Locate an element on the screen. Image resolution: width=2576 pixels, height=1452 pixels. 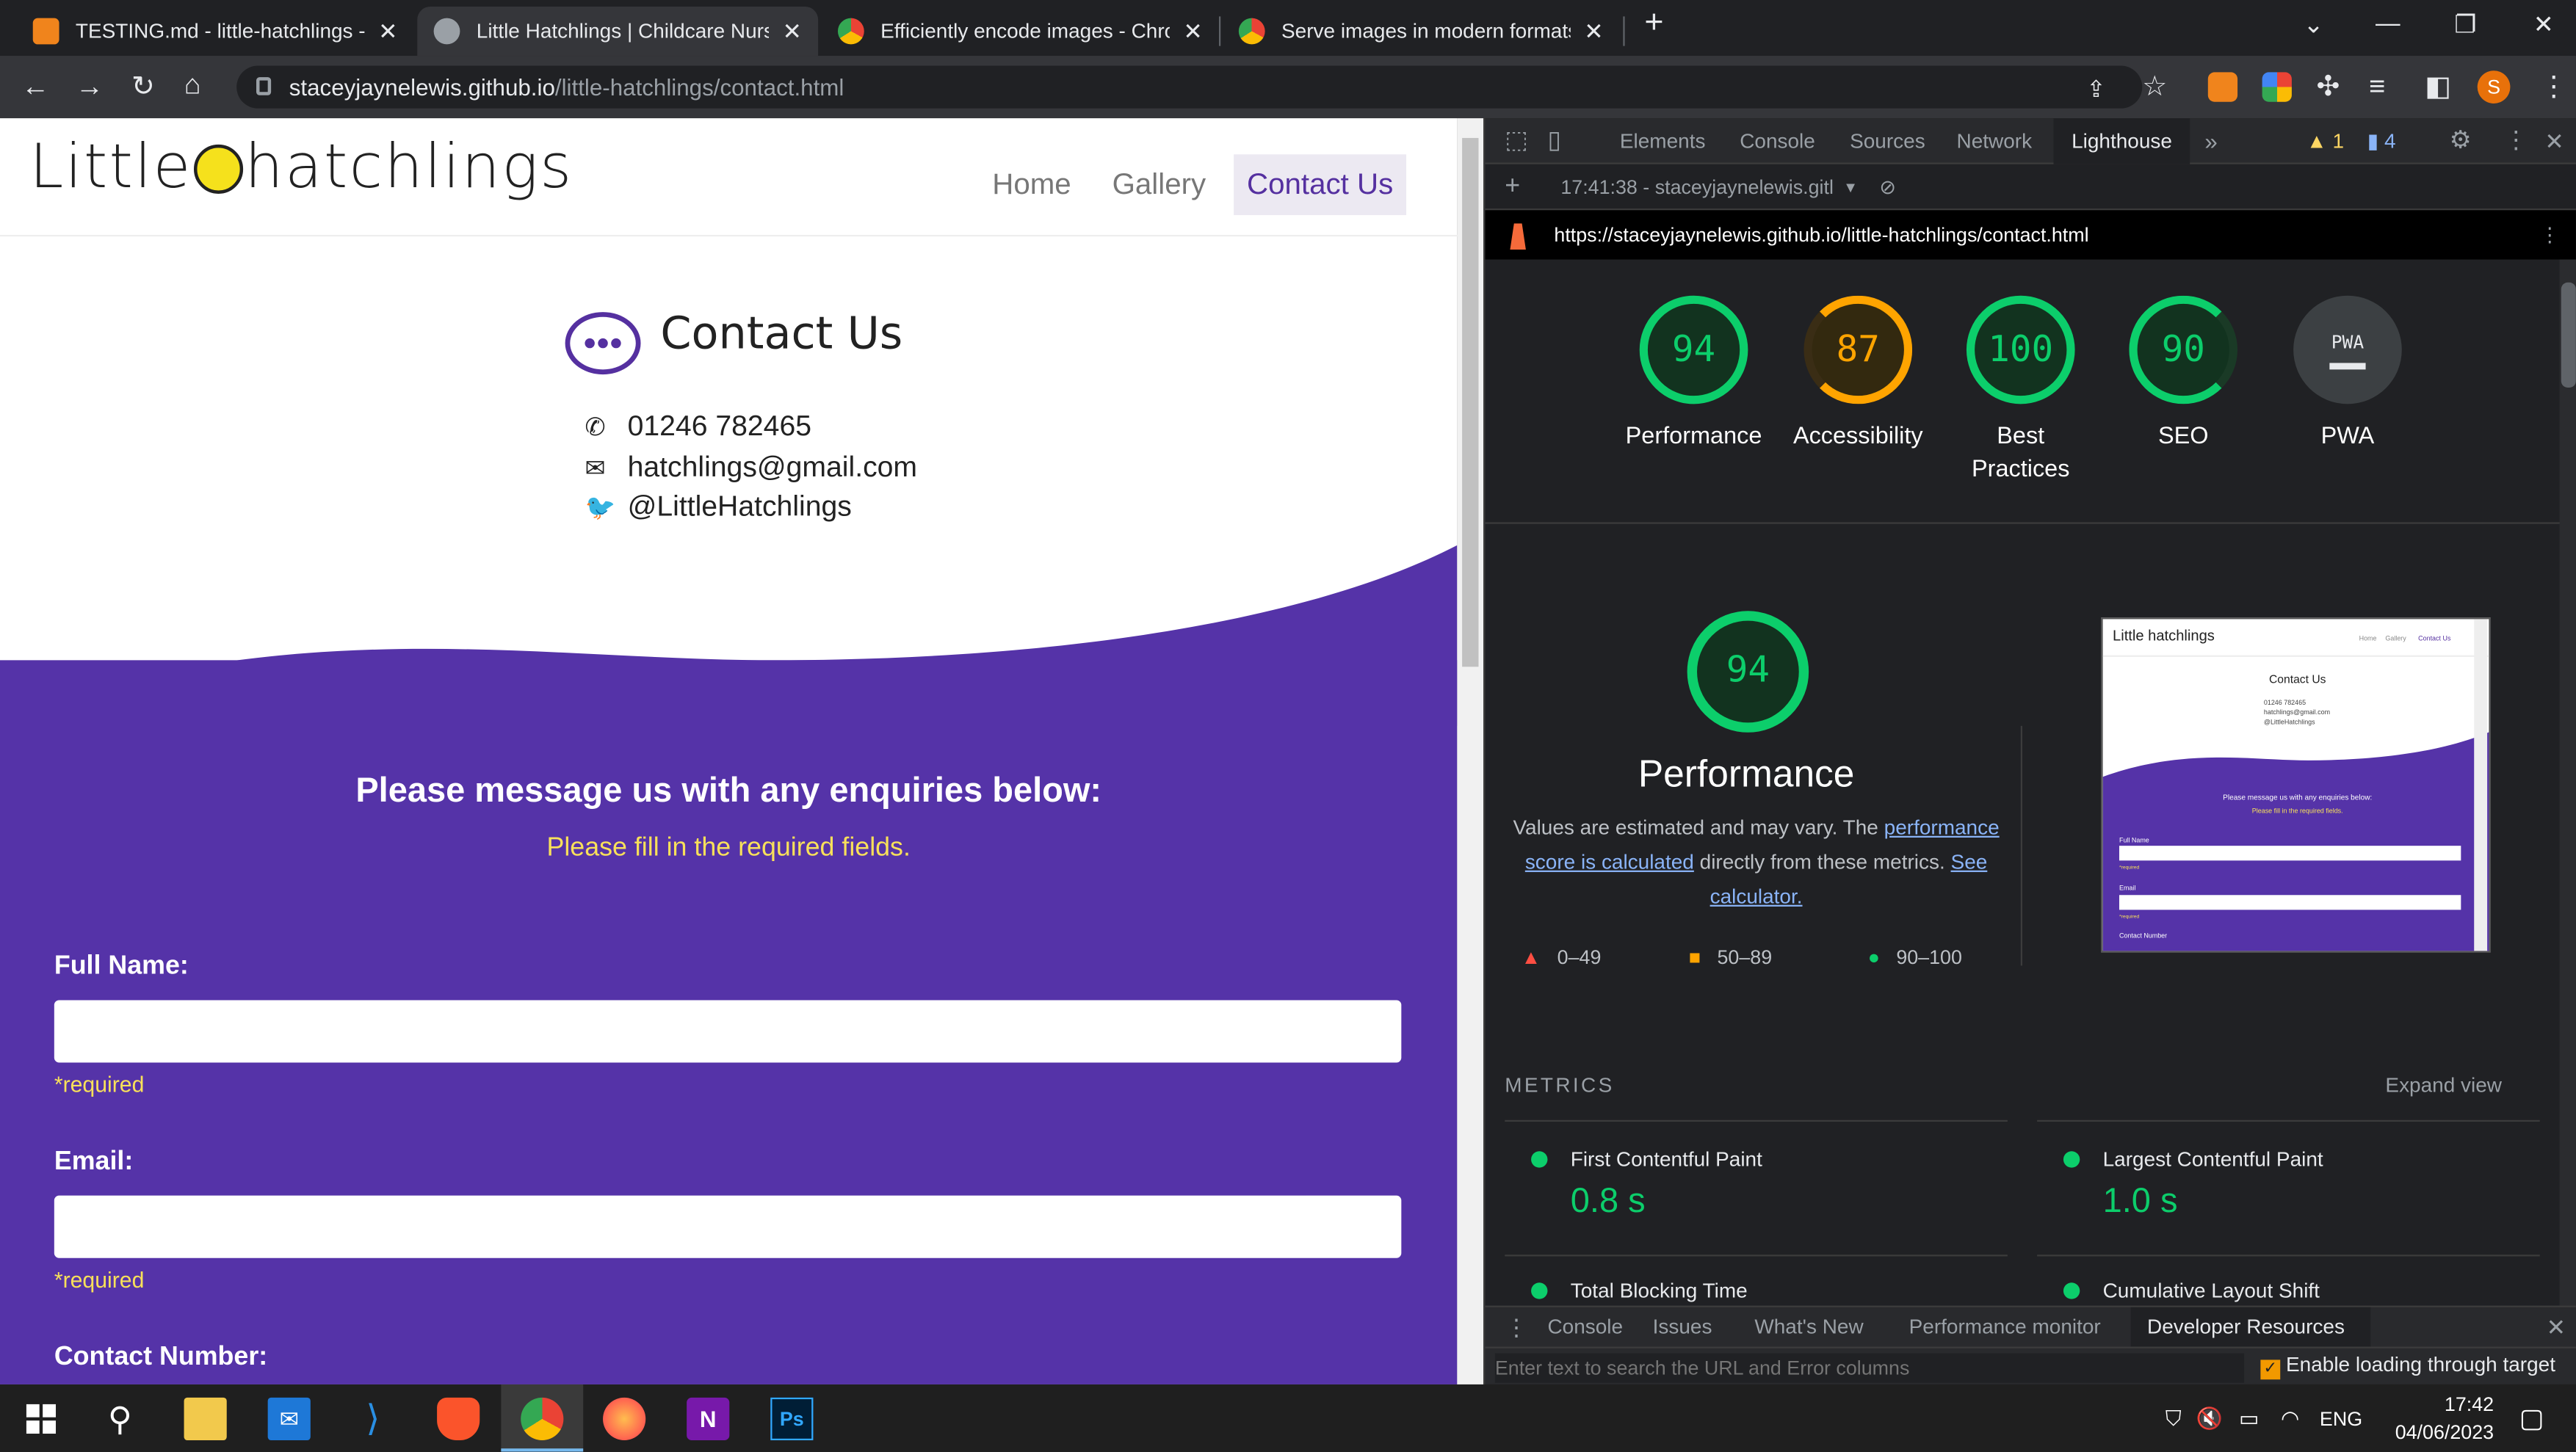
nav-contact-us: Contact Us is located at coordinates (1320, 185).